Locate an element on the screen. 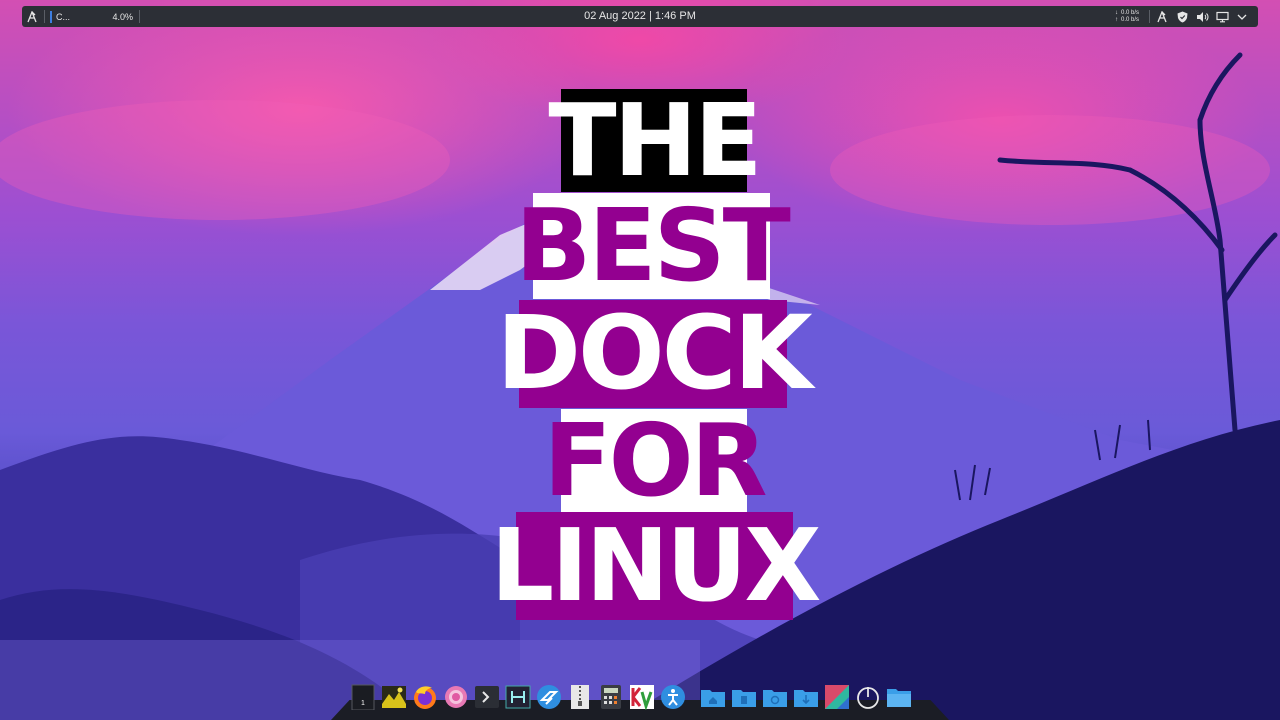 The width and height of the screenshot is (1280, 720). tray-volume-button is located at coordinates (1202, 16).